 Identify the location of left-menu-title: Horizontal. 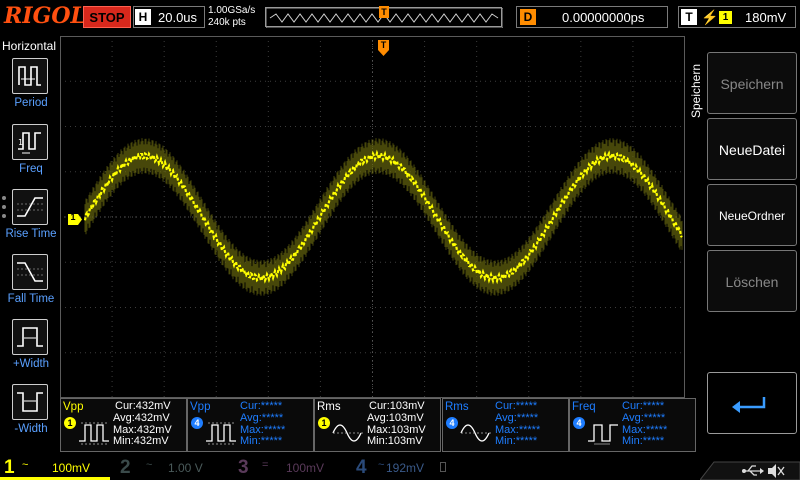
(29, 46).